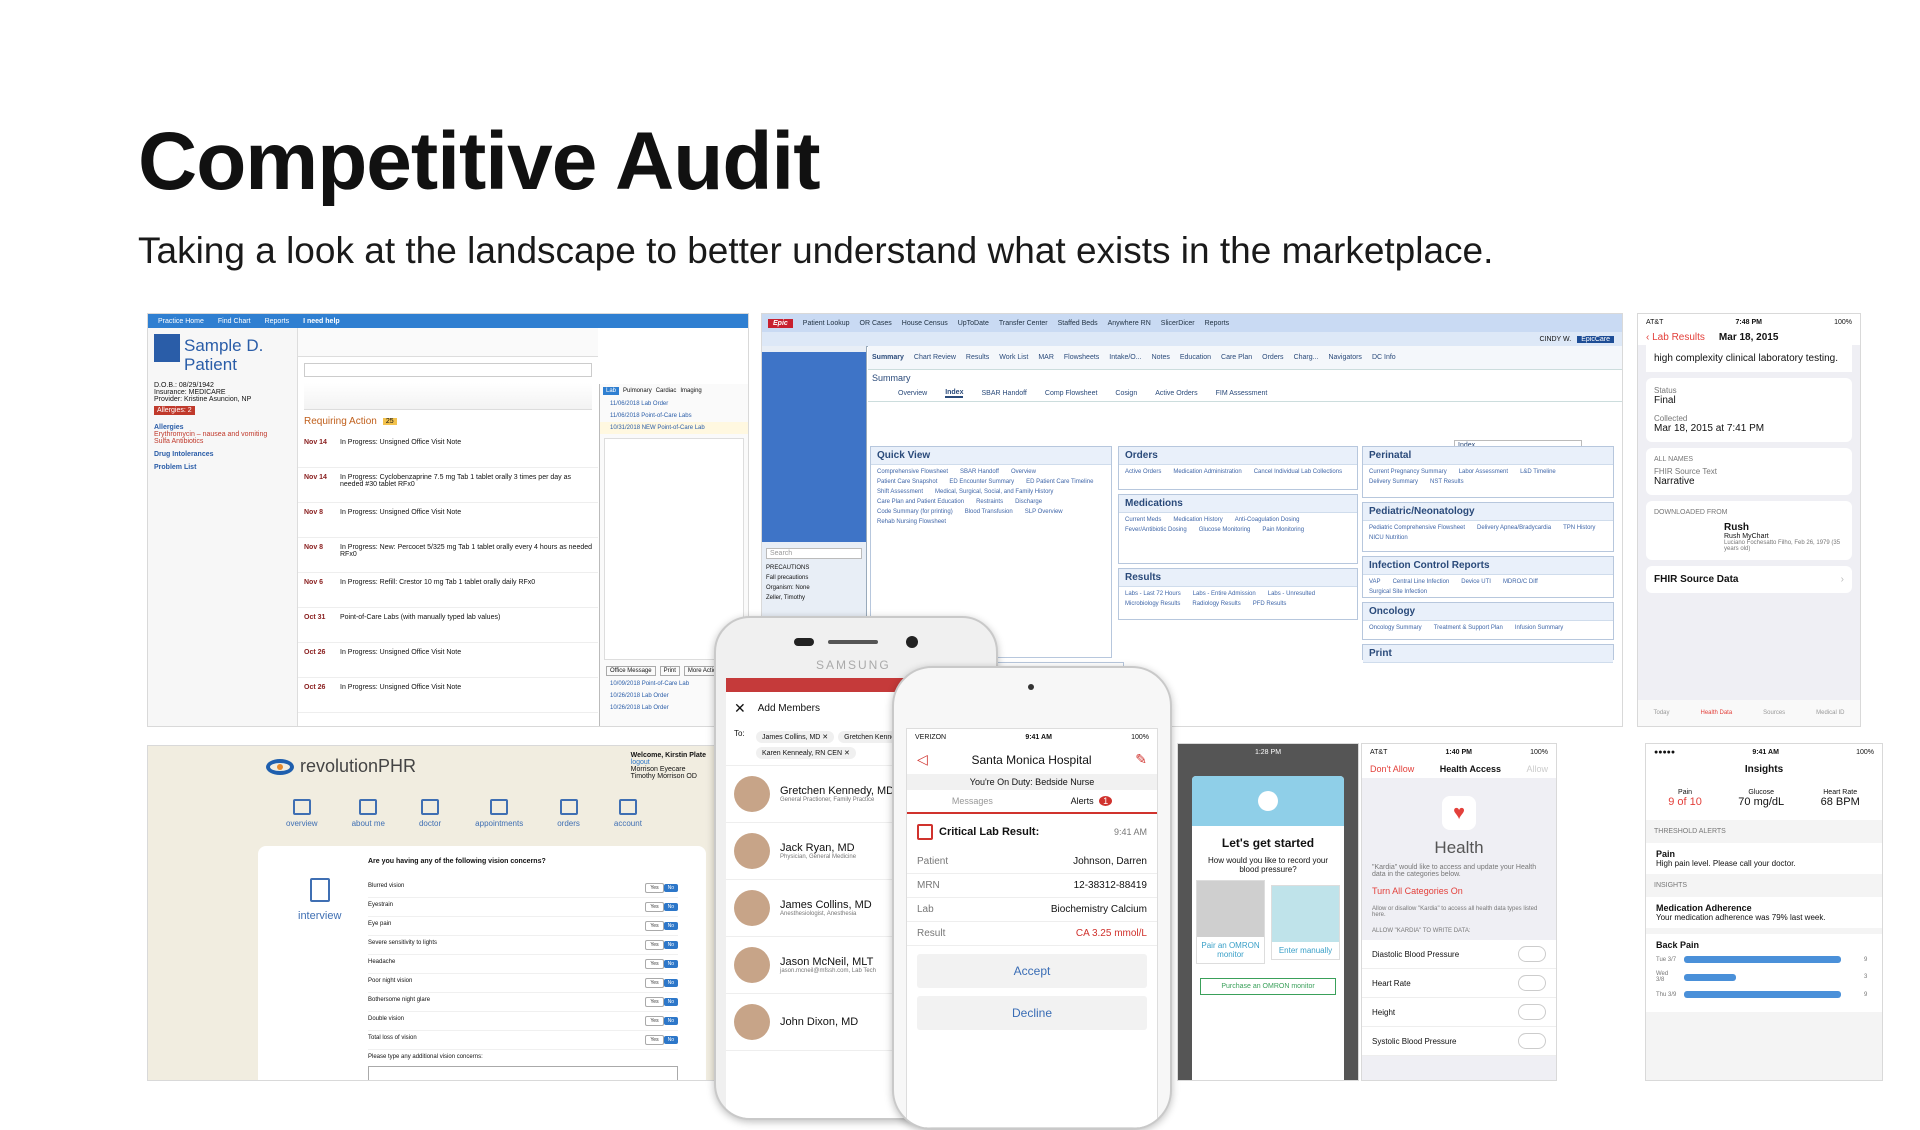  Describe the element at coordinates (1028, 502) in the screenshot. I see `epic-panel-link: Discharge` at that location.